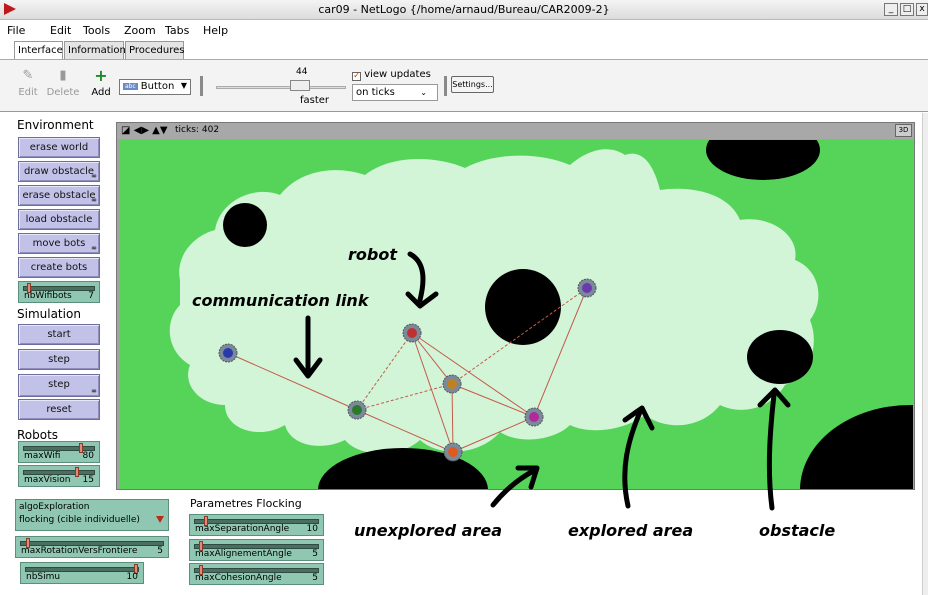 Image resolution: width=928 pixels, height=595 pixels. I want to click on view-control-strip: ◪ ◀▶ ▲▼ ticks: 402 3D, so click(515, 131).